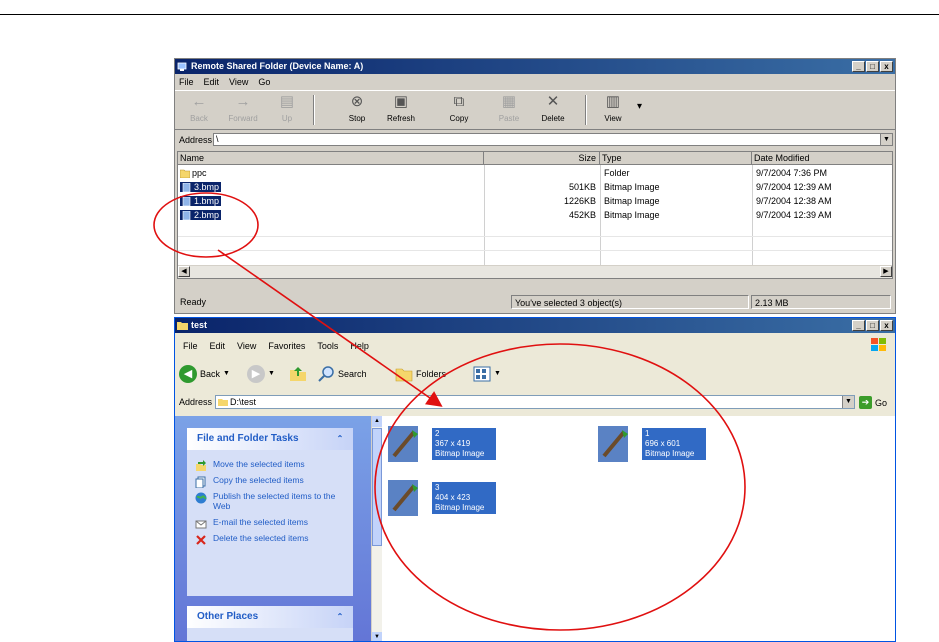 This screenshot has height=642, width=939. Describe the element at coordinates (666, 444) in the screenshot. I see `list-item: 1 696 x 601 Bitmap Image` at that location.